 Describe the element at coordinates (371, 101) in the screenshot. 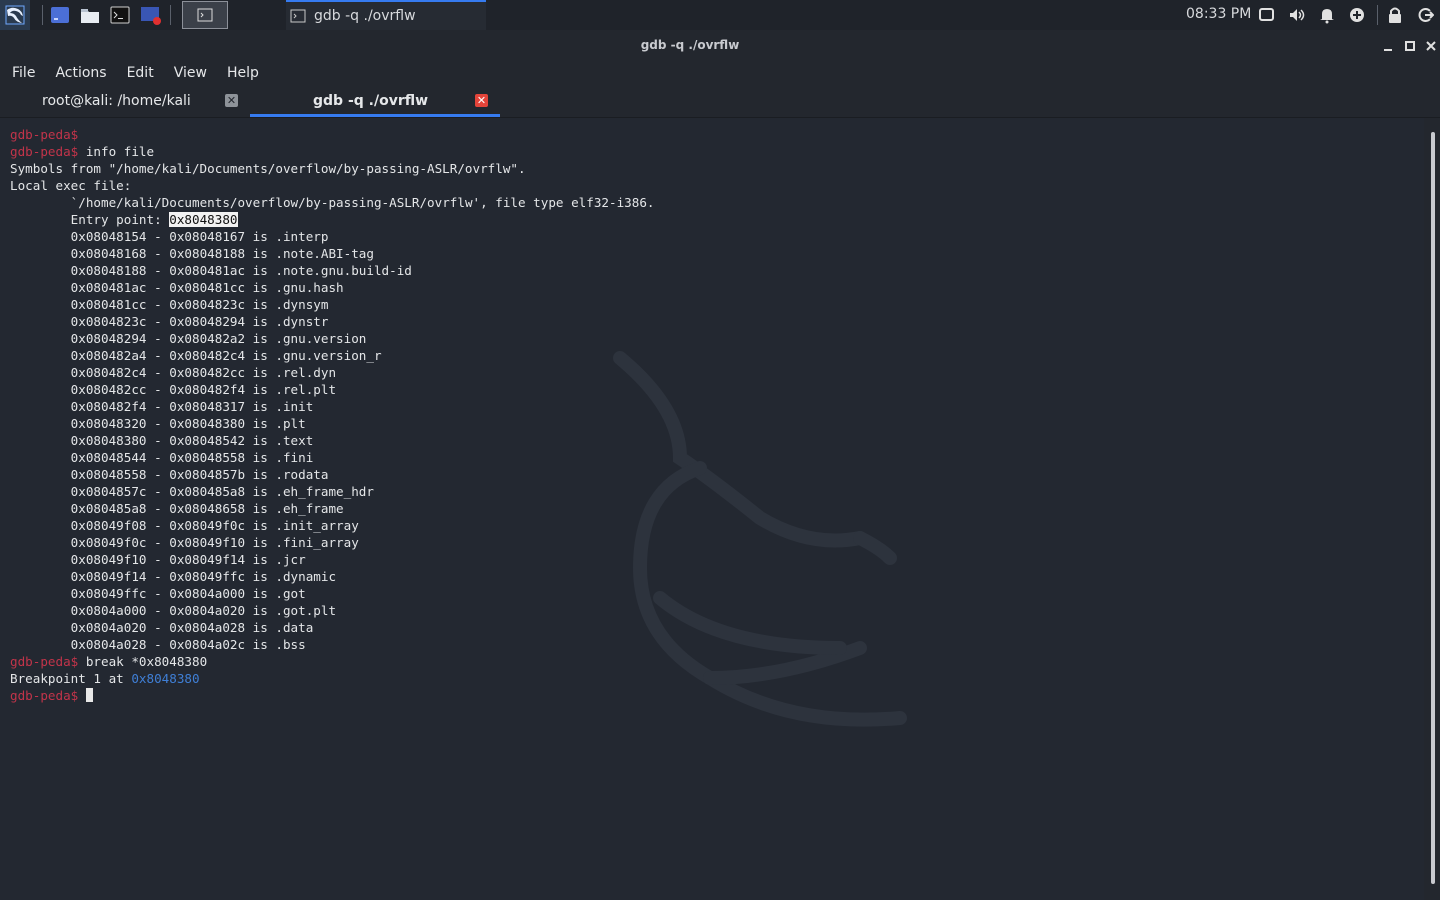

I see `tab-label: gdb -q ./ovrflw` at that location.